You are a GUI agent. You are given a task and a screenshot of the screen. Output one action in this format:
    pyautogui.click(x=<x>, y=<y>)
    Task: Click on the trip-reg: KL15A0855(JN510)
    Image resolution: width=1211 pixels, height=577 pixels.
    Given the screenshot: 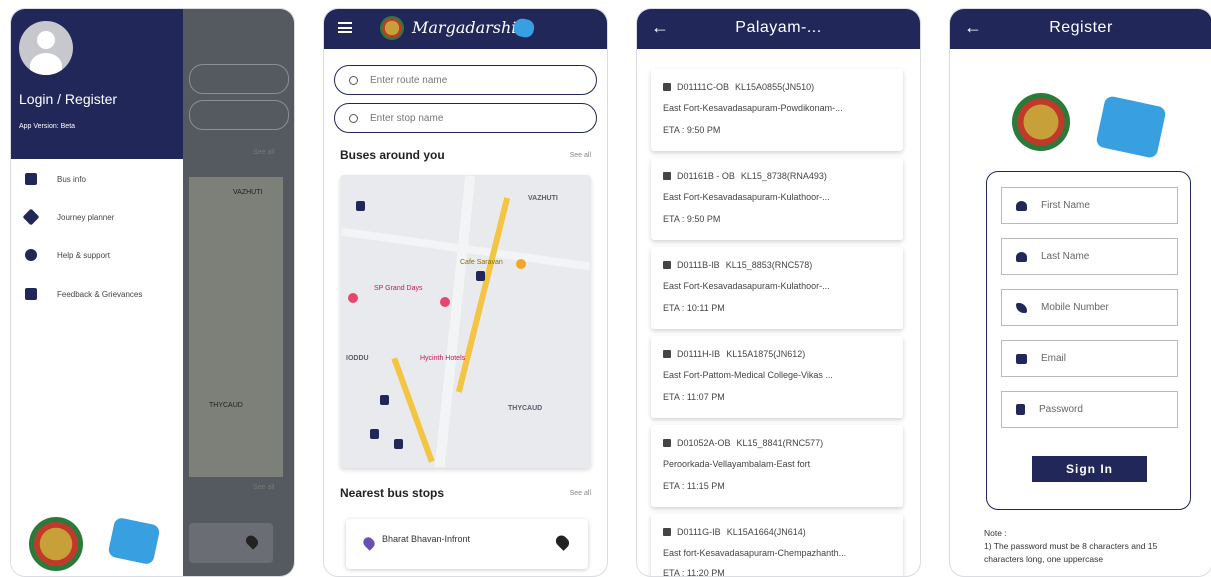 What is the action you would take?
    pyautogui.click(x=775, y=87)
    